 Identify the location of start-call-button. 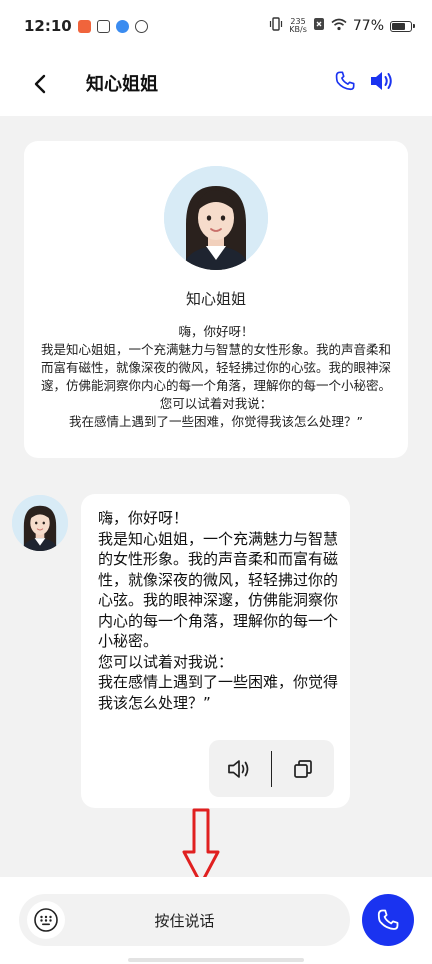
(388, 920).